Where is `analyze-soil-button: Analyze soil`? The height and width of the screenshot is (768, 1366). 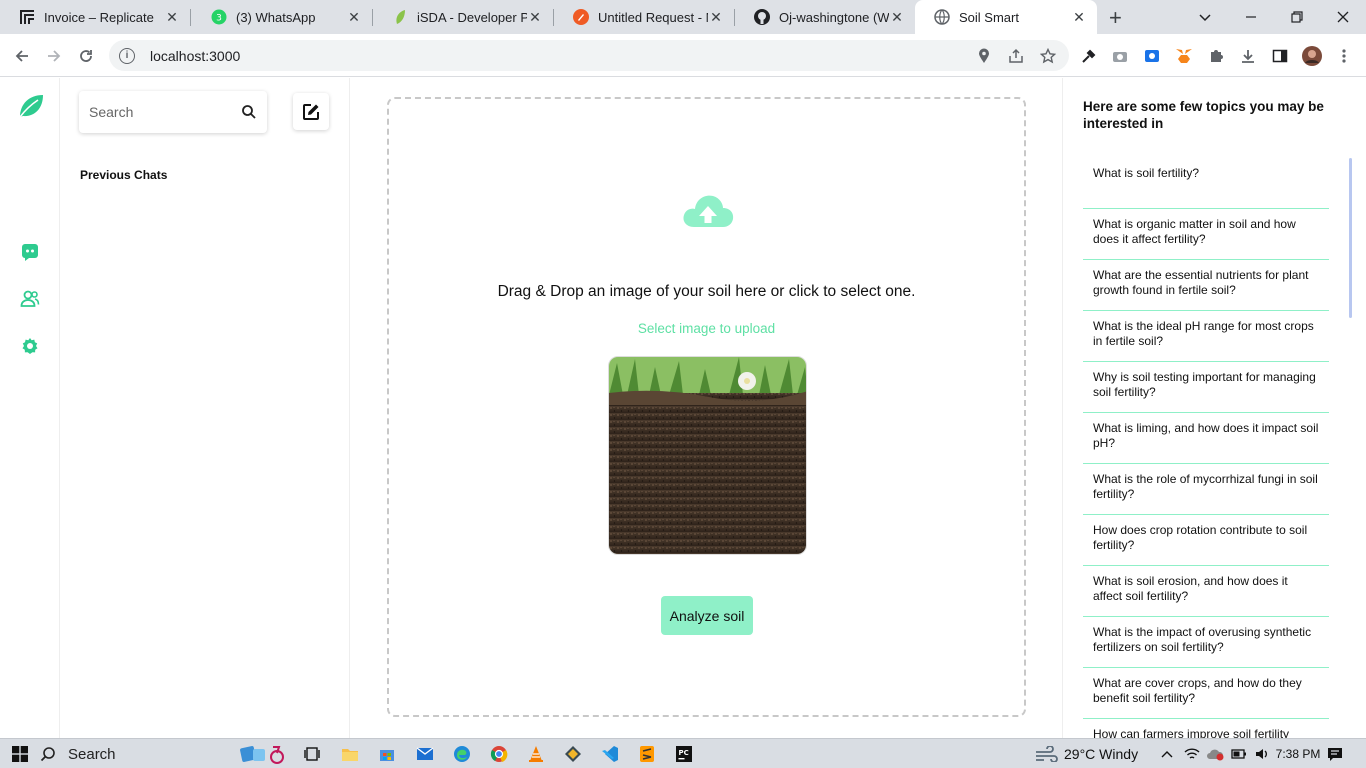 analyze-soil-button: Analyze soil is located at coordinates (707, 615).